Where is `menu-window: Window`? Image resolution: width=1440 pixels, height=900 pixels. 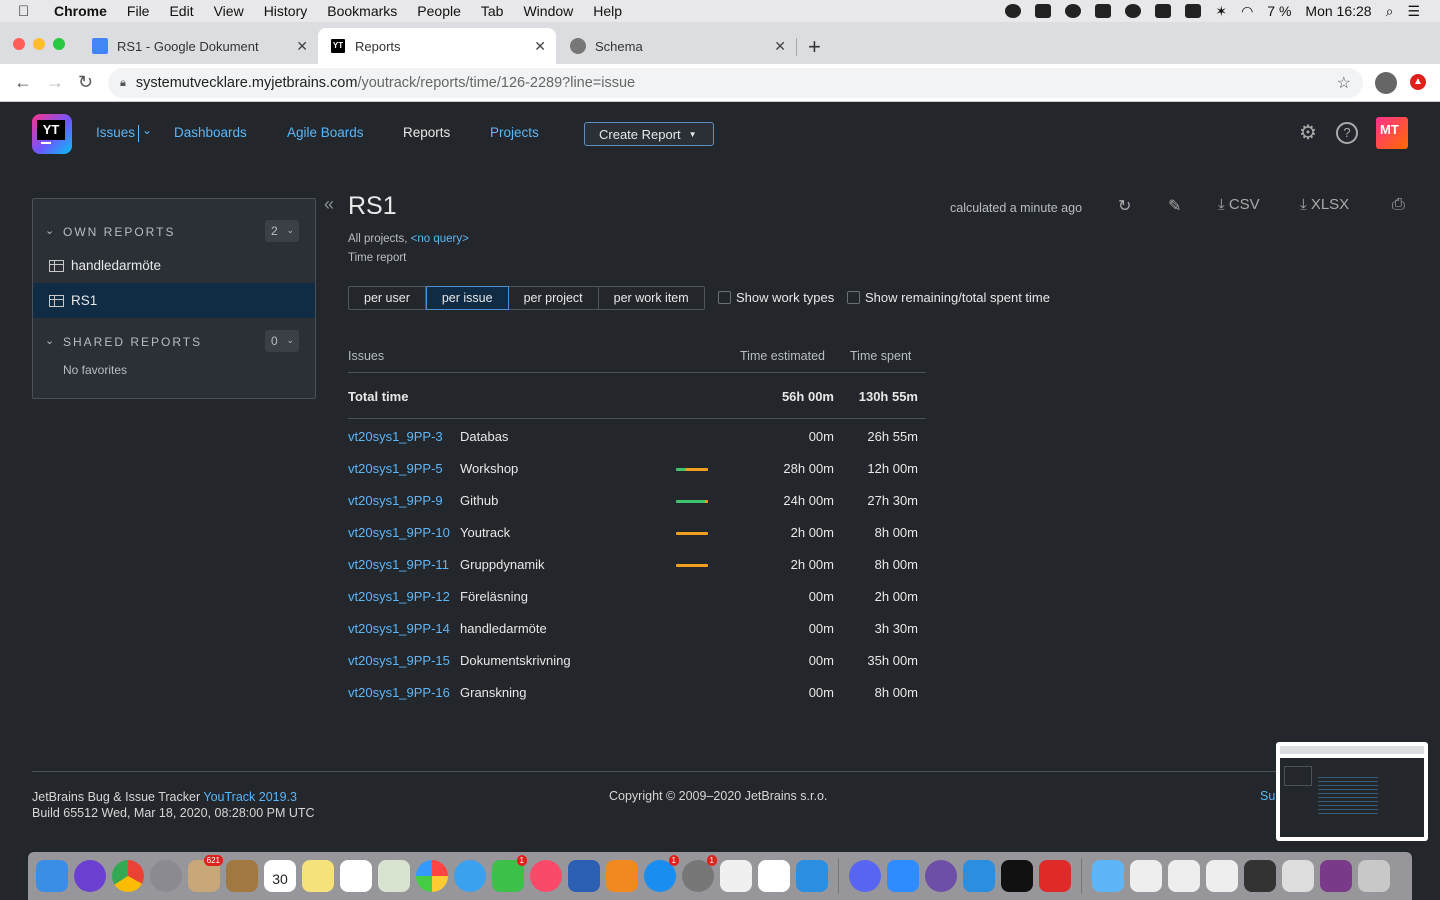
menu-window: Window is located at coordinates (548, 11).